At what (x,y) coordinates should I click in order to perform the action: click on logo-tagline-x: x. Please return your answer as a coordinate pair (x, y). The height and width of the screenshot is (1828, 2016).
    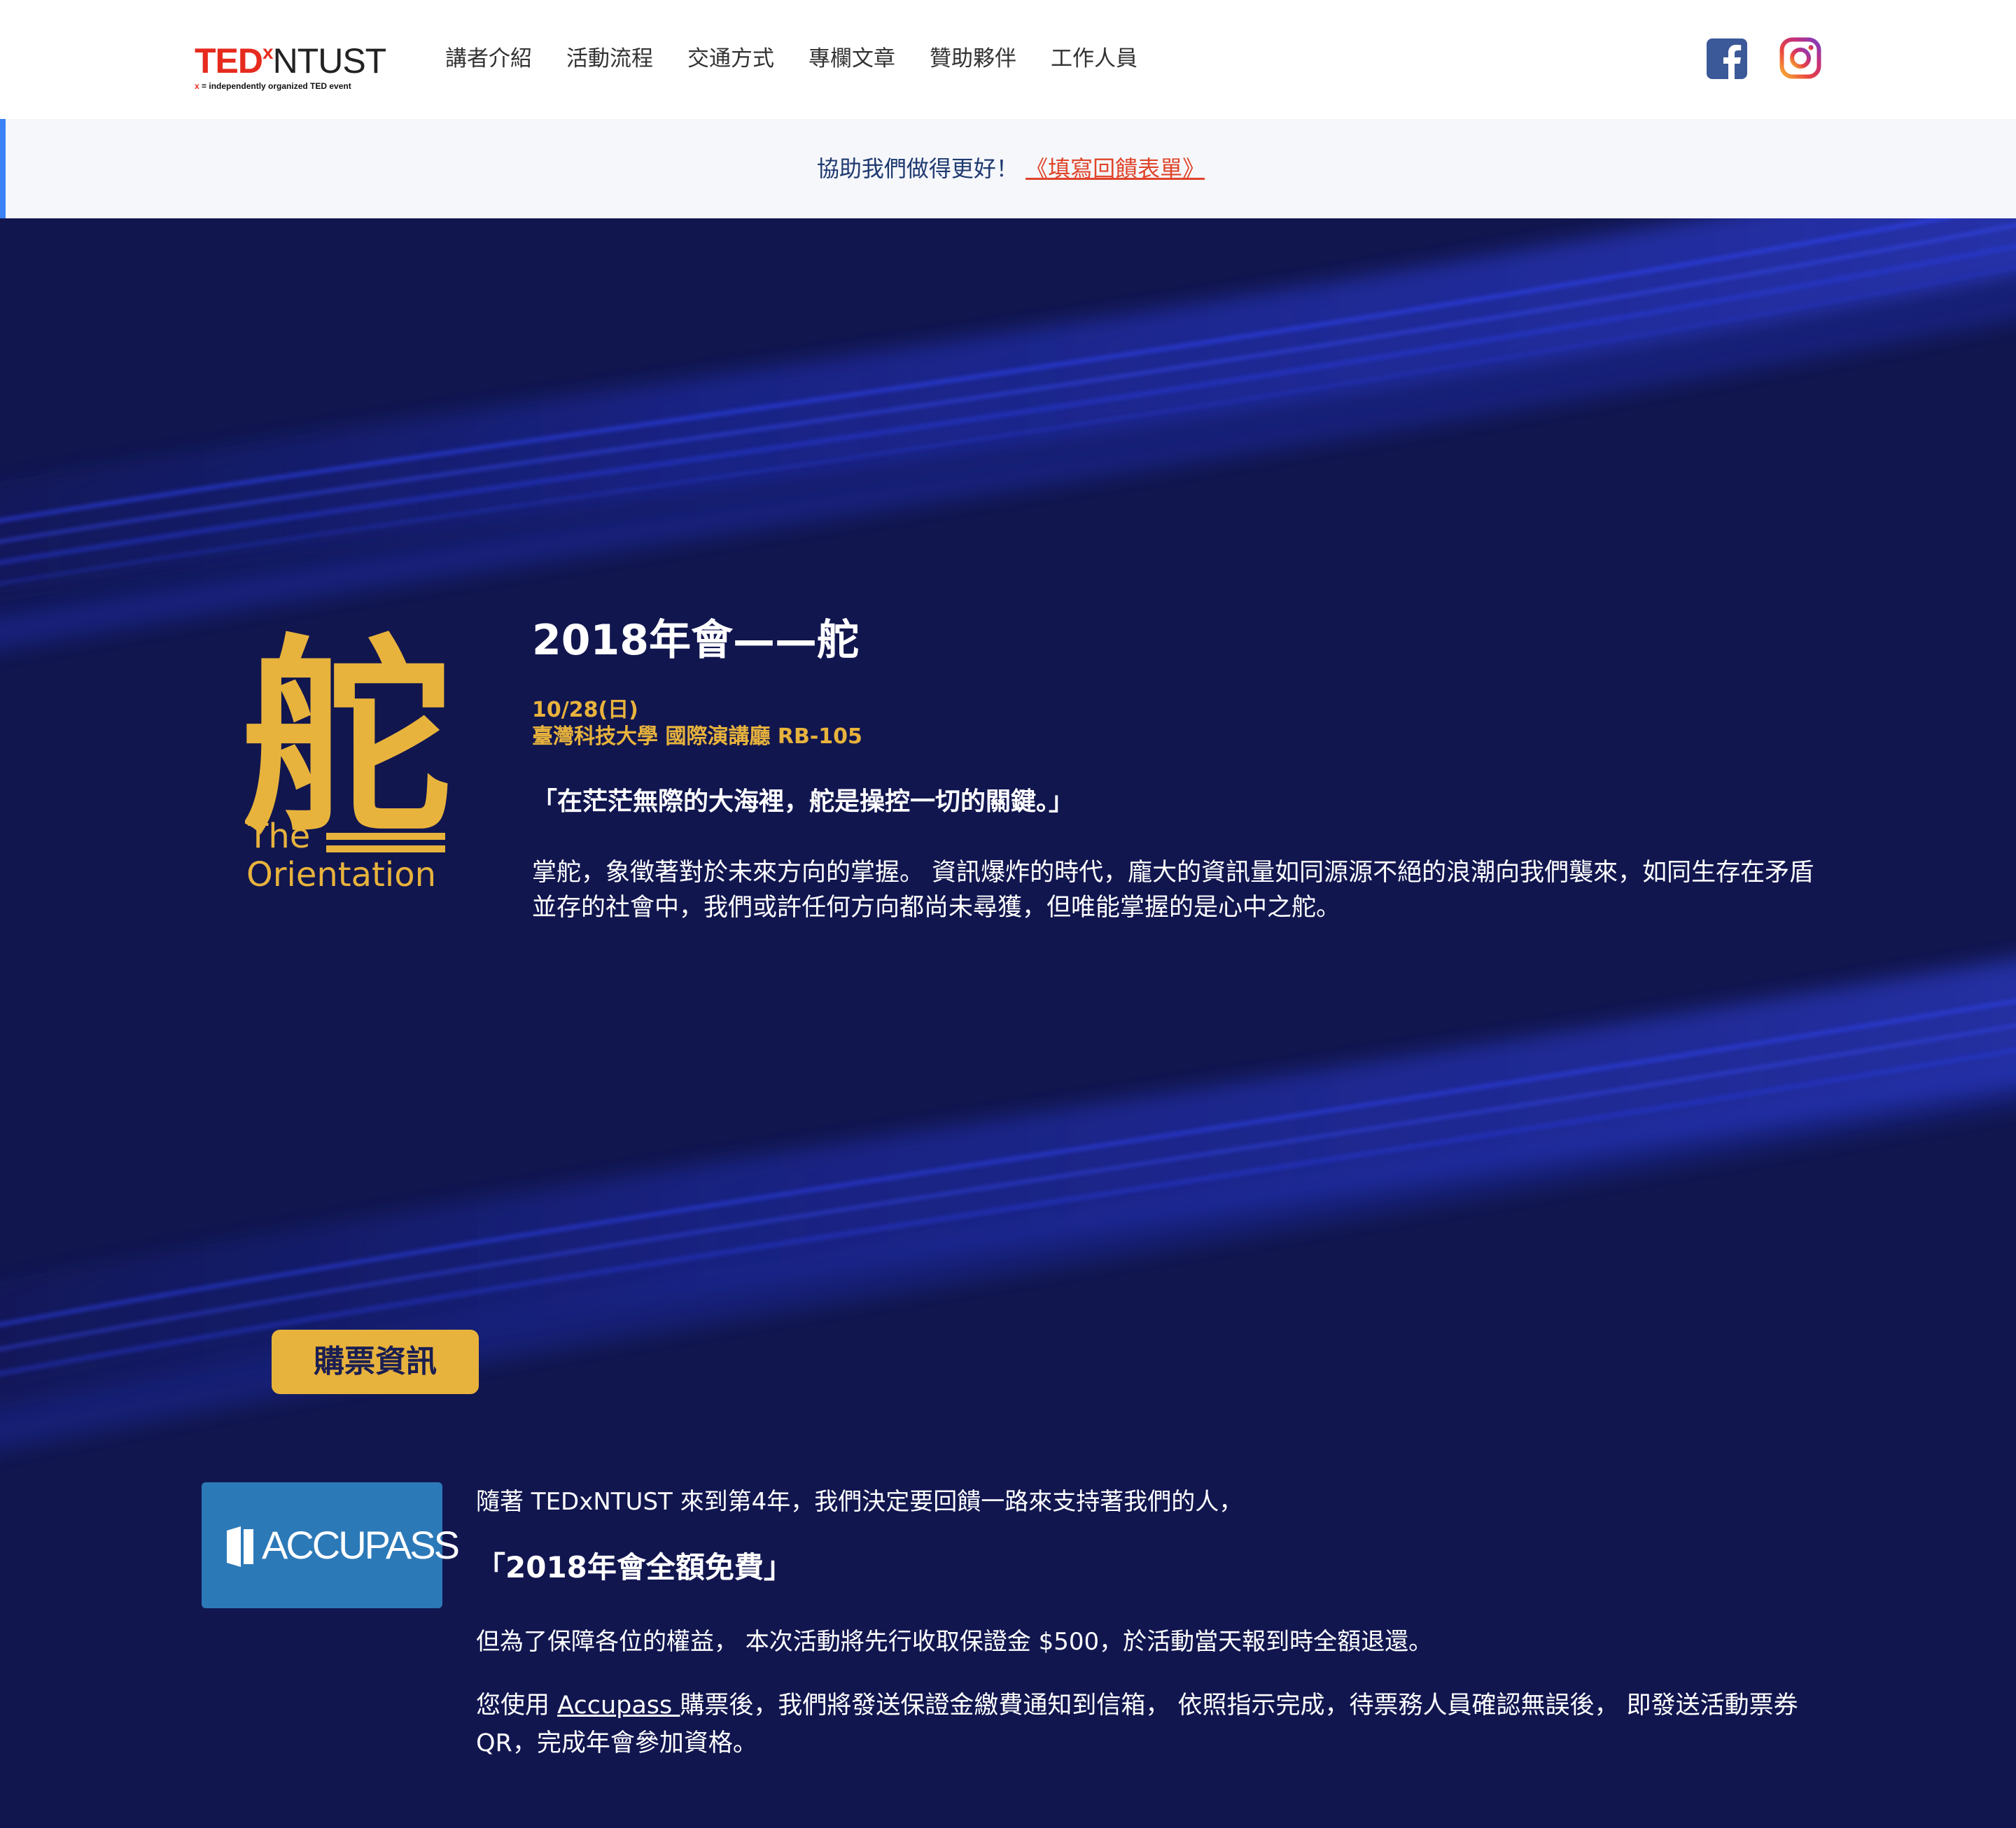
    Looking at the image, I should click on (197, 86).